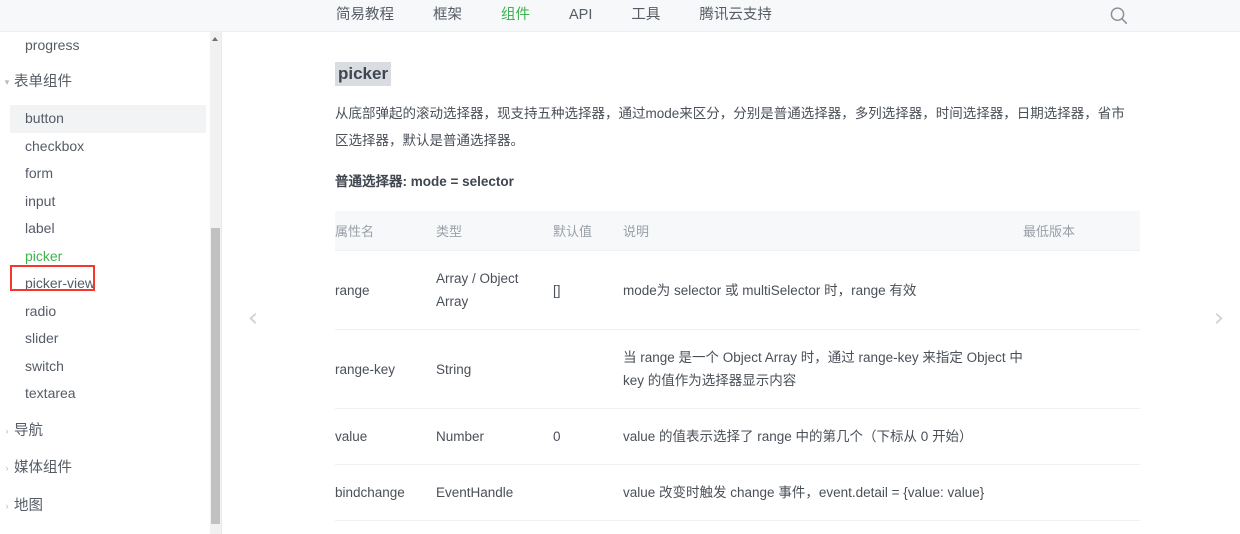  I want to click on table-header-row: 属性名 类型 默认值 说明 最低版本, so click(737, 231).